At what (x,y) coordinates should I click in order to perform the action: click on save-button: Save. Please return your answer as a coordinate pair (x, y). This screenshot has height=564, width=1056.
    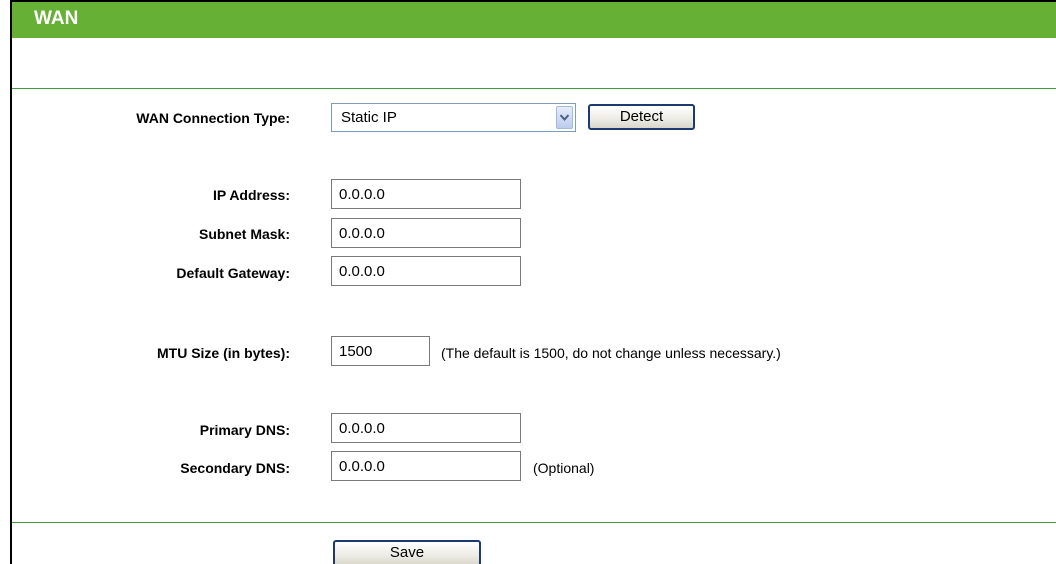
    Looking at the image, I should click on (407, 552).